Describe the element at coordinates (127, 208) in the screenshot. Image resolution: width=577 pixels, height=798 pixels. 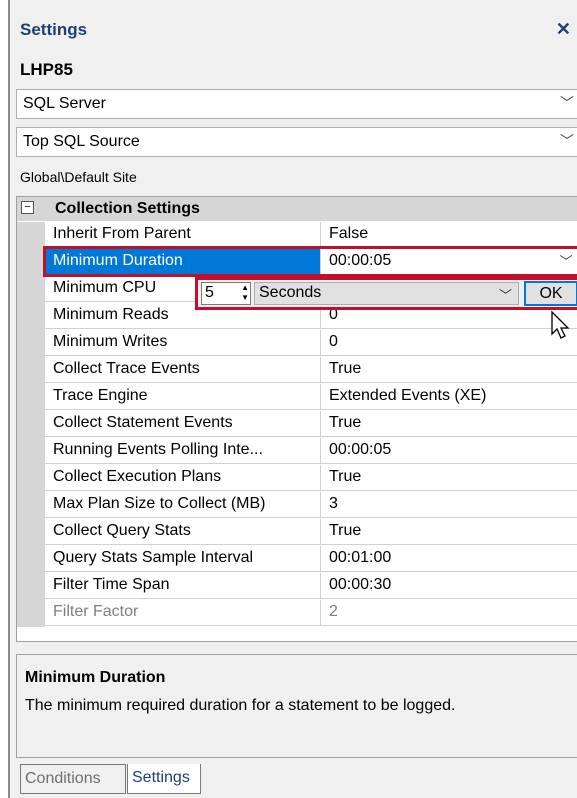
I see `category-label: Collection Settings` at that location.